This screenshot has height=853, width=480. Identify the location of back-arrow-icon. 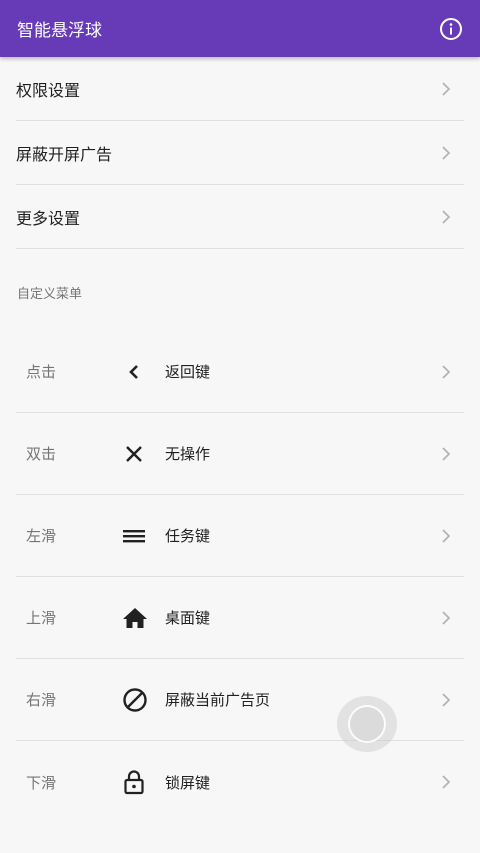
(140, 372).